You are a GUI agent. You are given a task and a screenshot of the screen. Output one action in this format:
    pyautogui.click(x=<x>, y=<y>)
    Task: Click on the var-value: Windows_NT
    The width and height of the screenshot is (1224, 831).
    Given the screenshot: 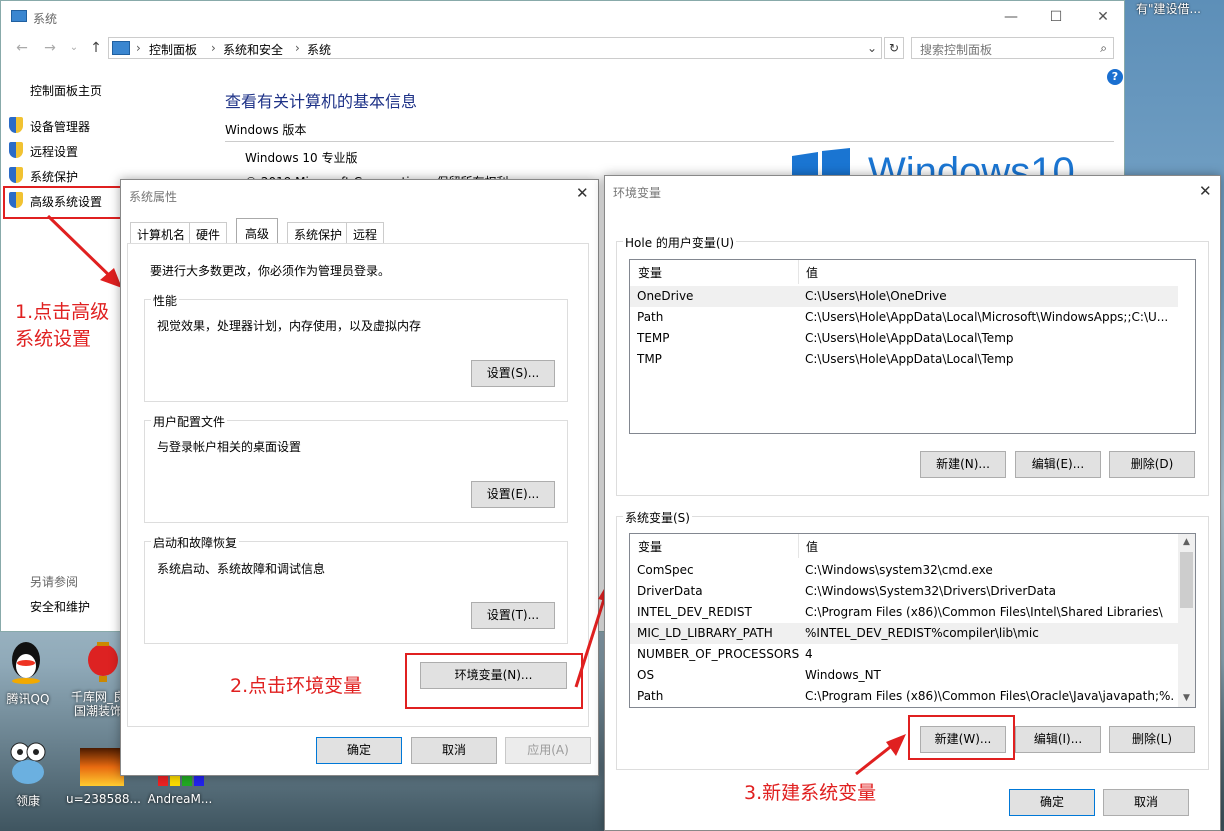 What is the action you would take?
    pyautogui.click(x=843, y=675)
    